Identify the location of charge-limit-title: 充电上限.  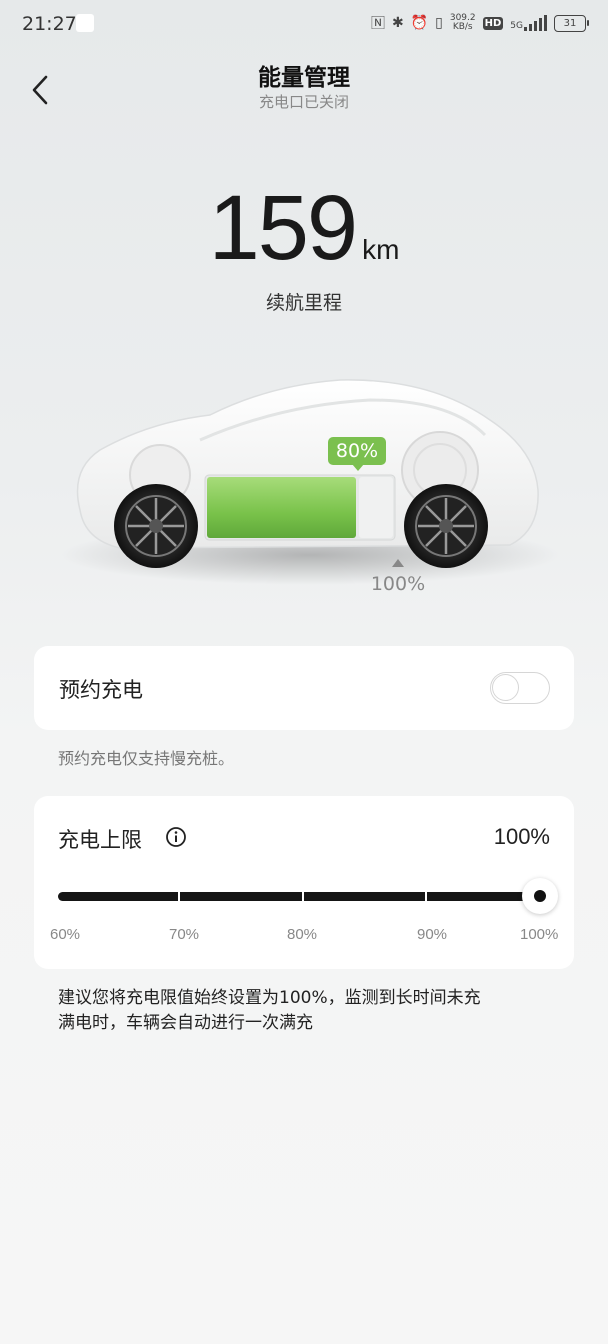
(100, 840).